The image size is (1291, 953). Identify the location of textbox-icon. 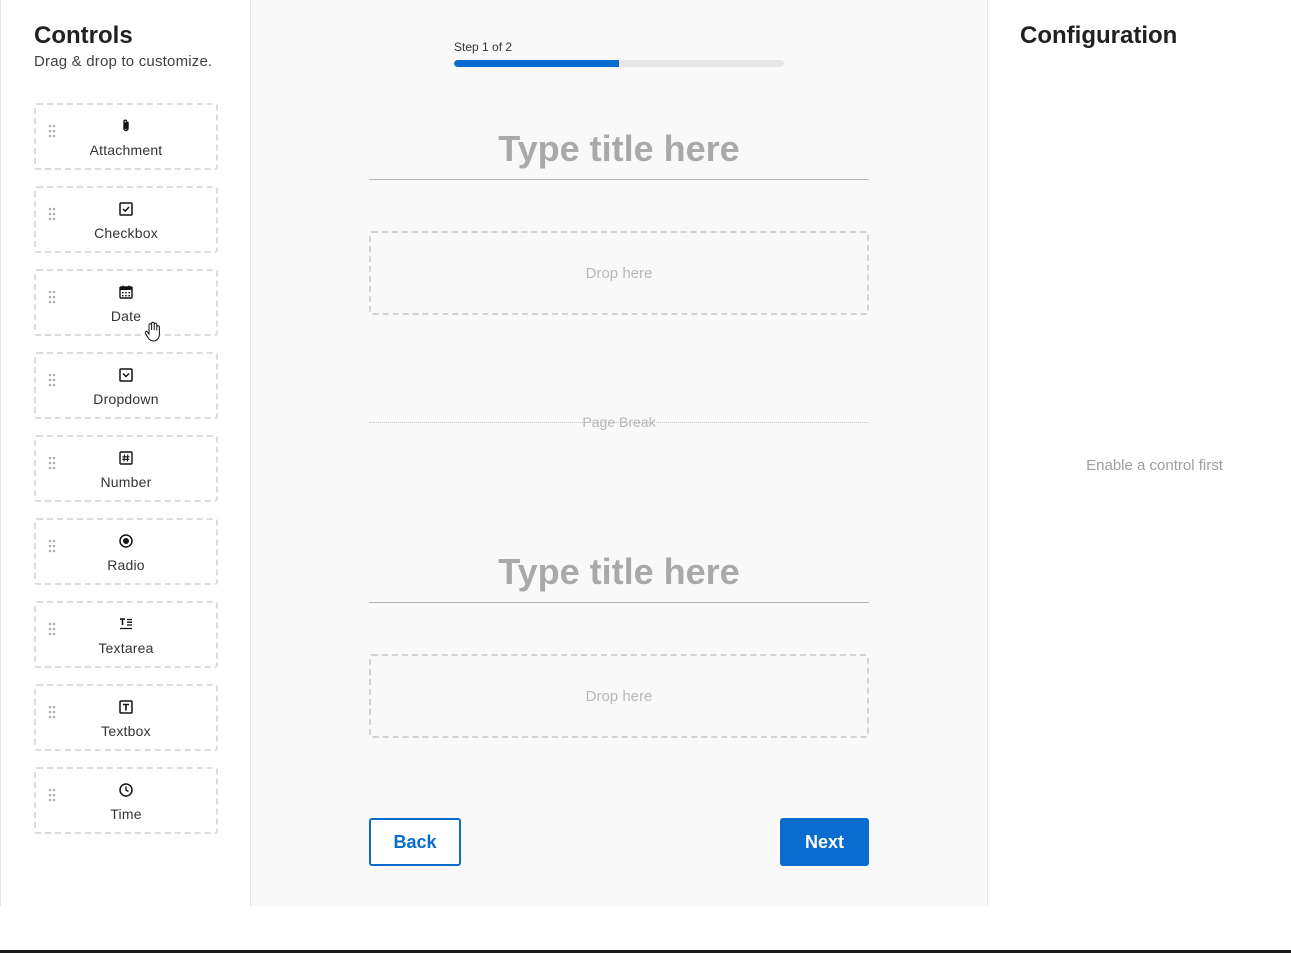
(126, 707).